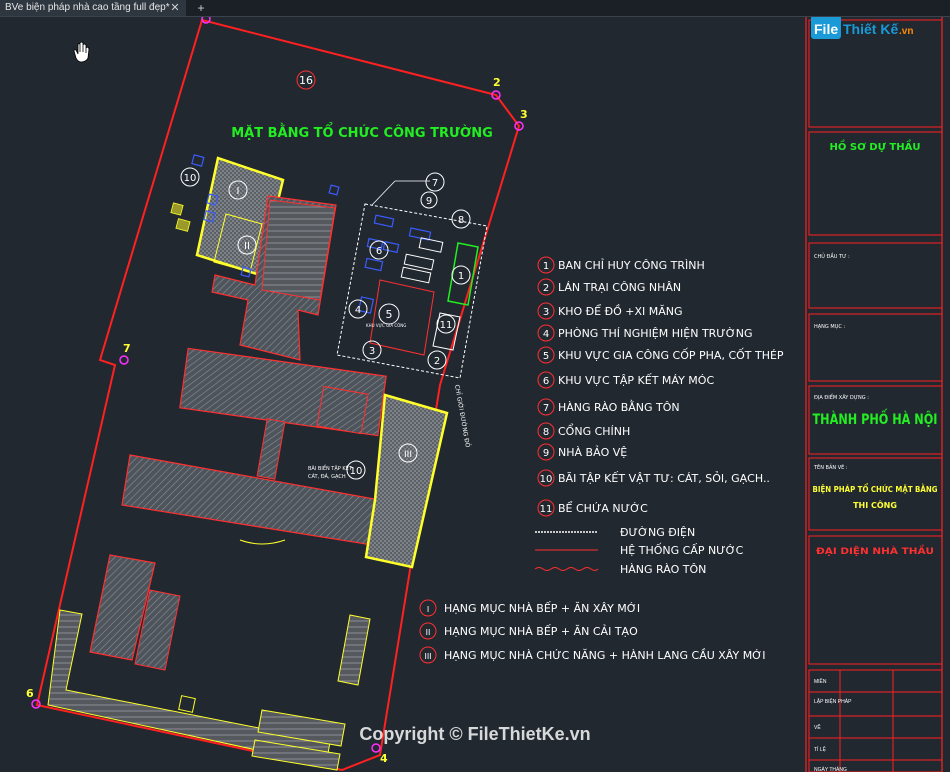 The height and width of the screenshot is (772, 950). I want to click on dia-diem-label: ĐỊA ĐIỂM XÂY DỰNG :, so click(841, 397).